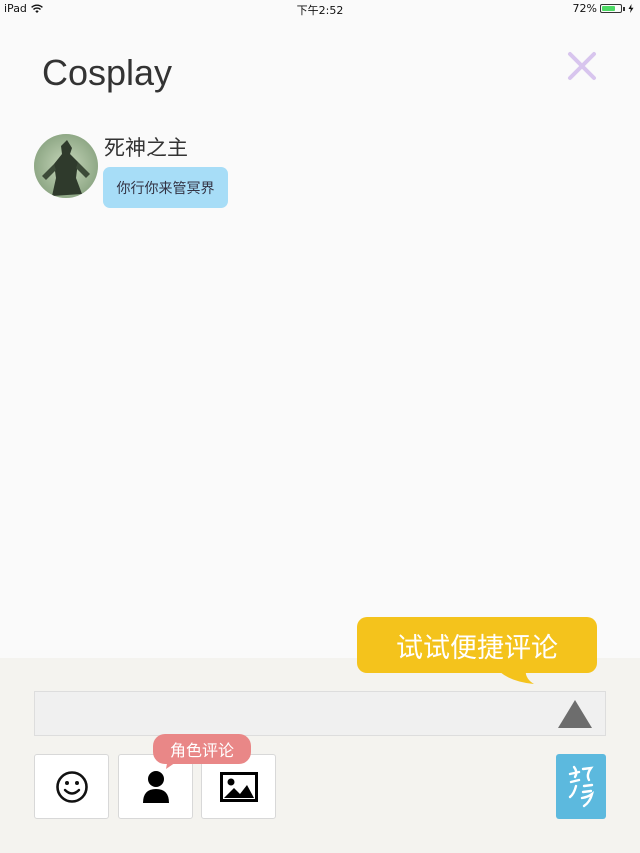 The height and width of the screenshot is (853, 640). Describe the element at coordinates (107, 72) in the screenshot. I see `page-title: Cosplay` at that location.